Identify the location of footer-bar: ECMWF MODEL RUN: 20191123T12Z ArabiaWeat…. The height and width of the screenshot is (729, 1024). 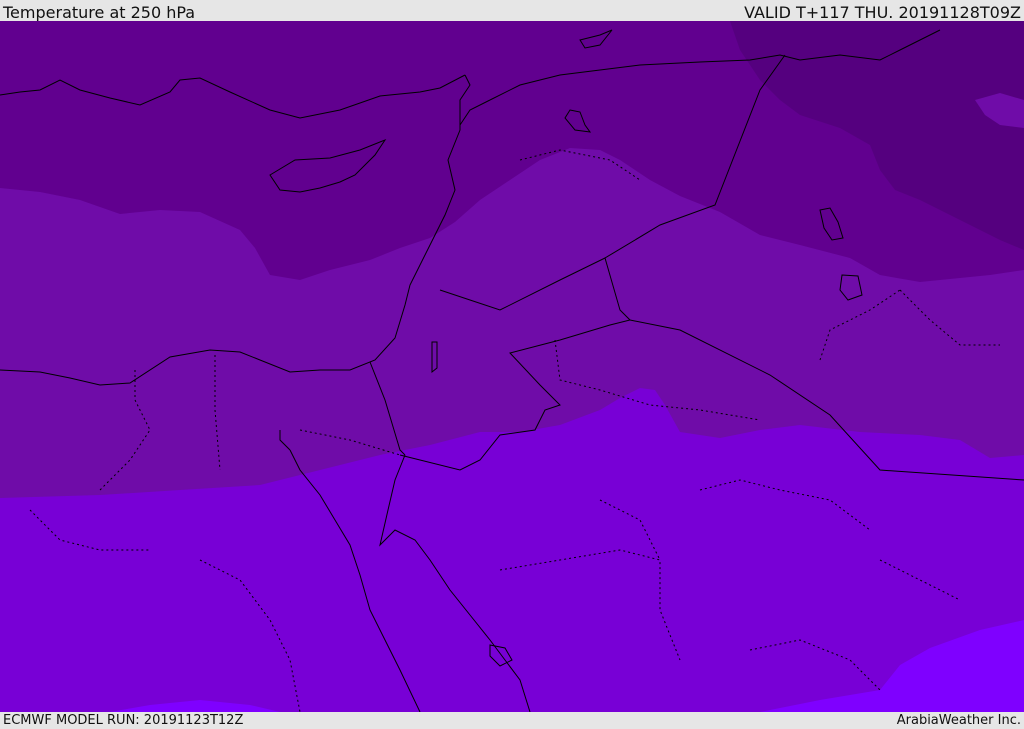
(512, 720).